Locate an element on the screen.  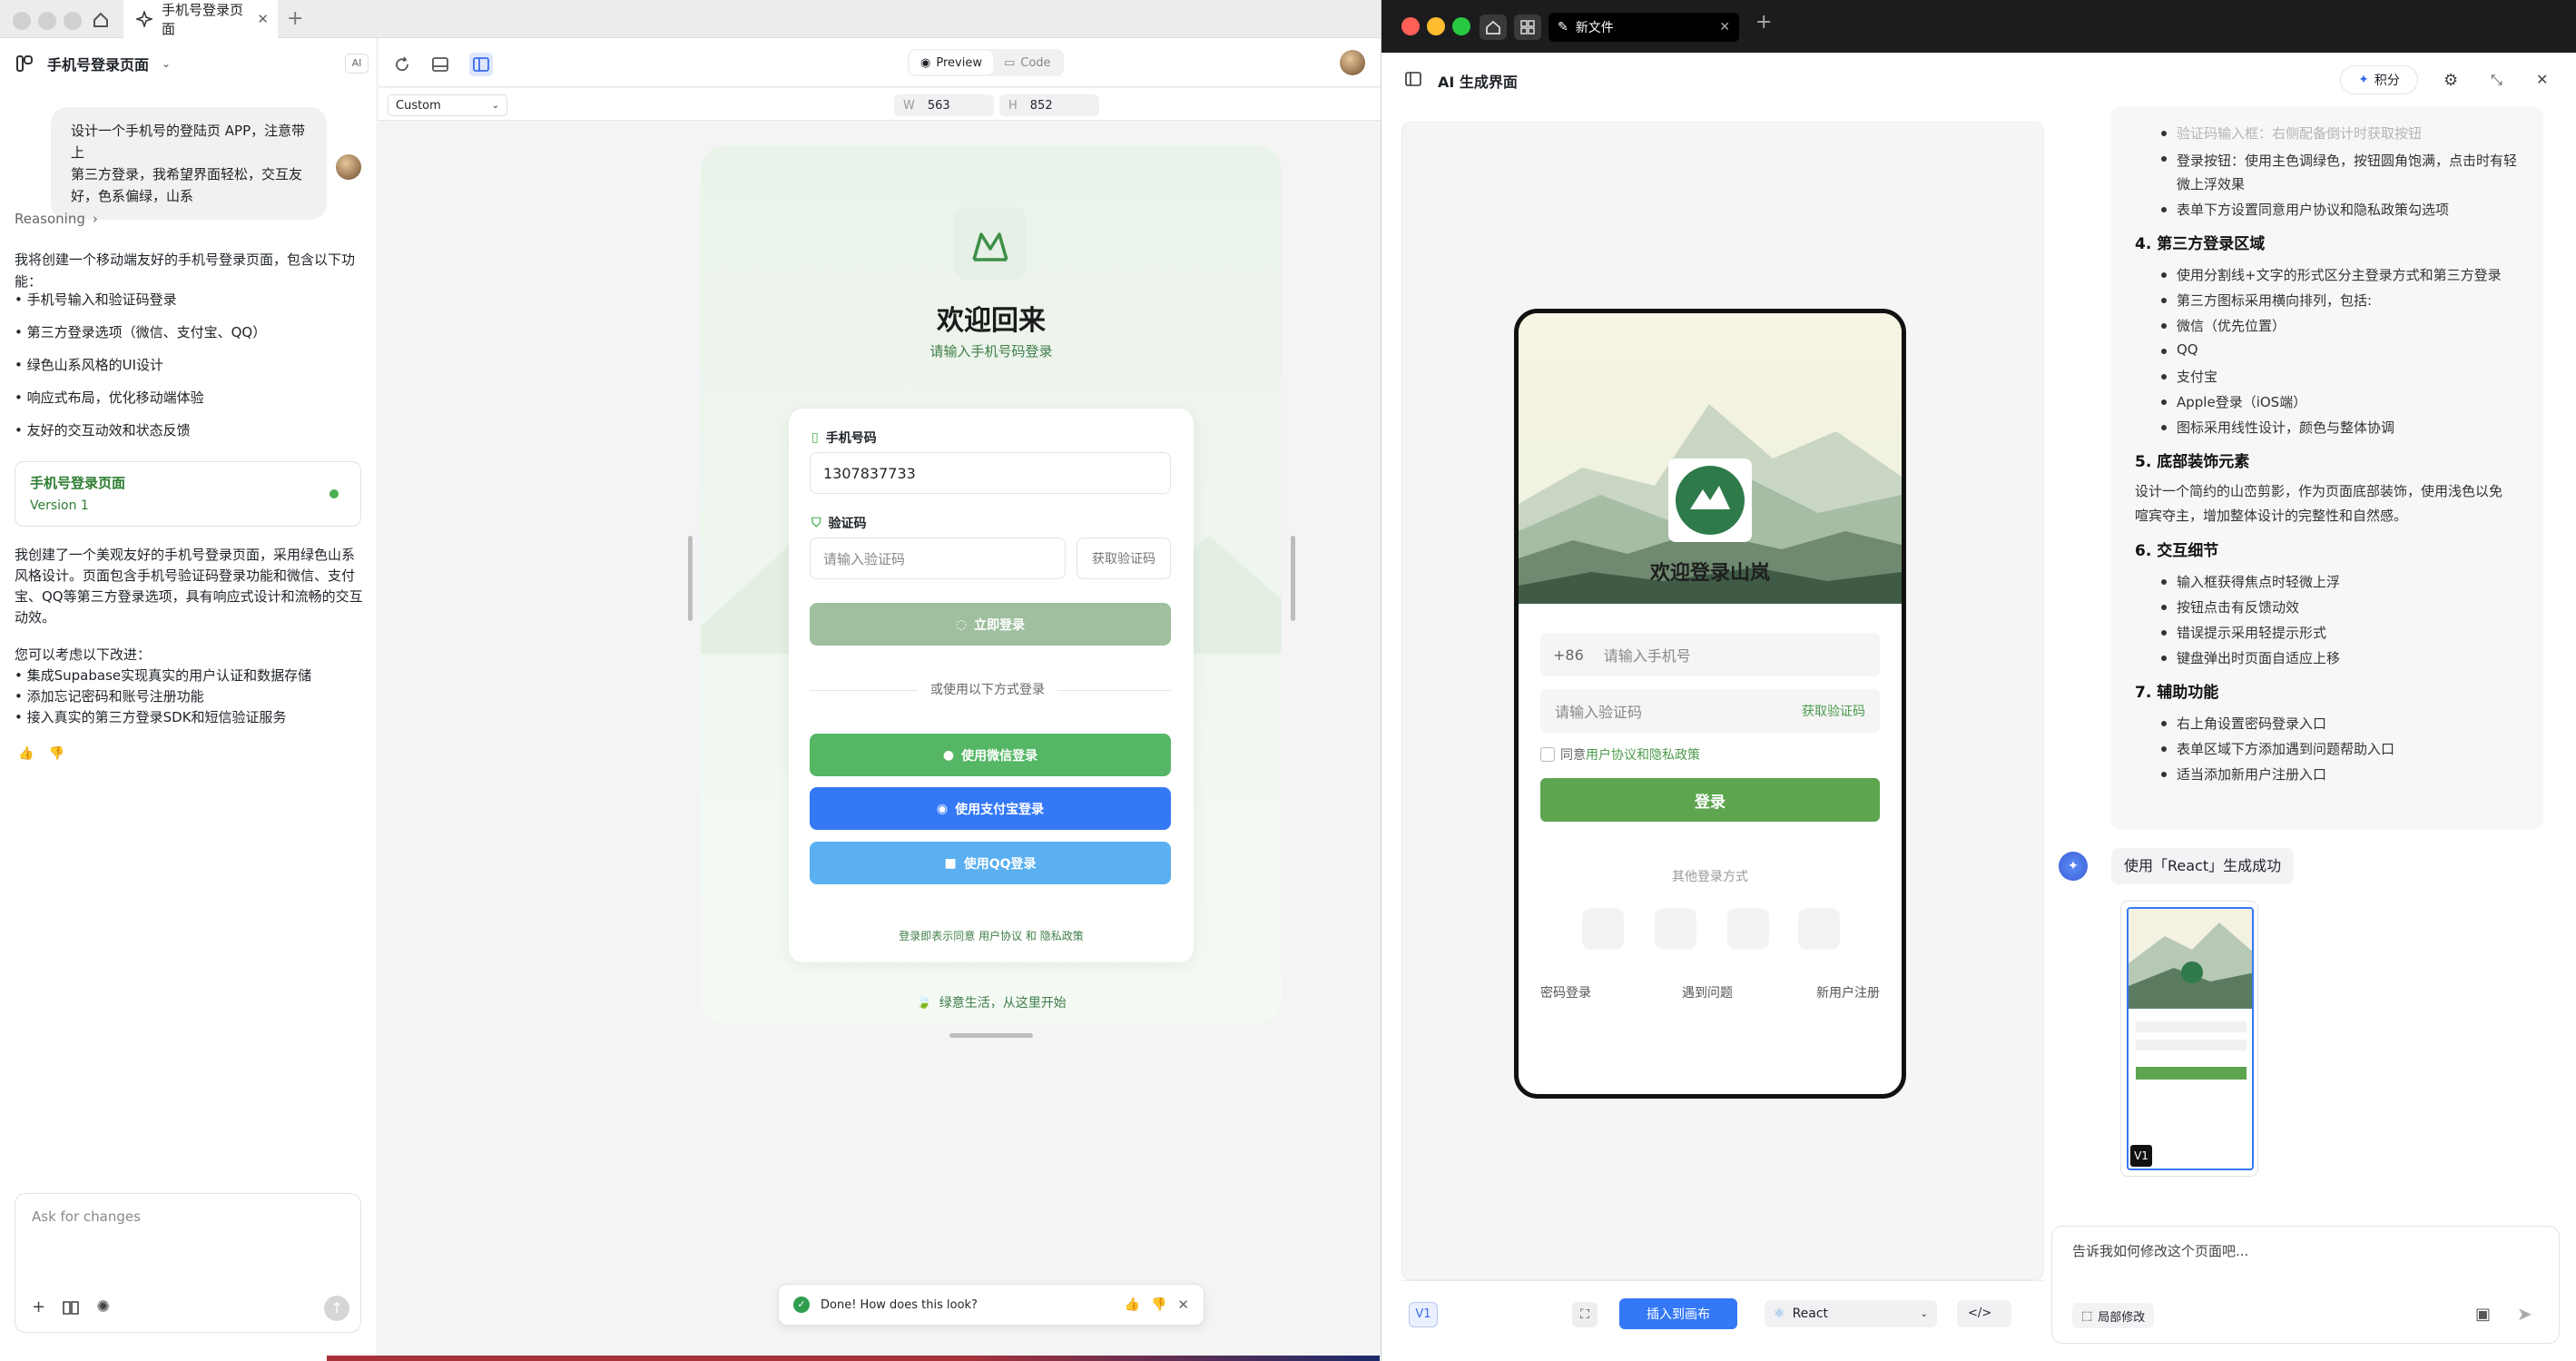
send-icon: ↑ is located at coordinates (336, 1308).